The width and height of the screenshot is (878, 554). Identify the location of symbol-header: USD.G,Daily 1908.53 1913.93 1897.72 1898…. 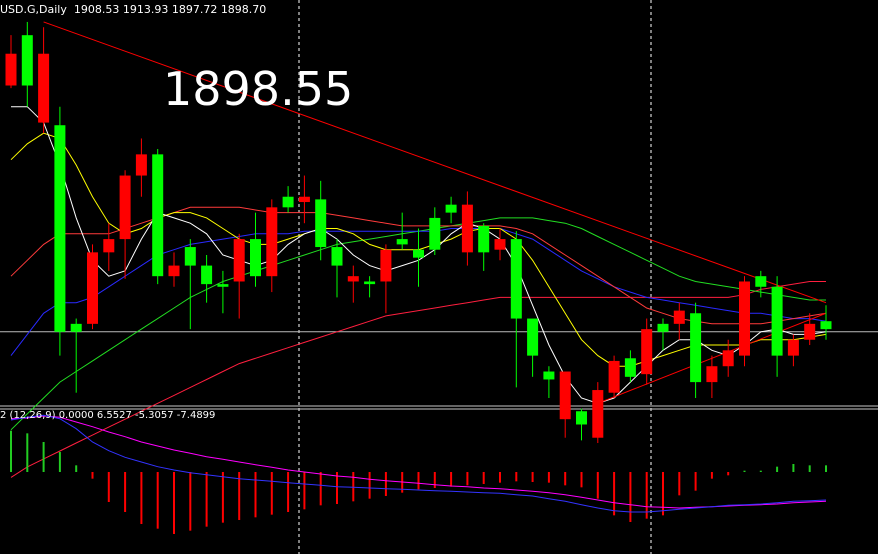
(133, 9).